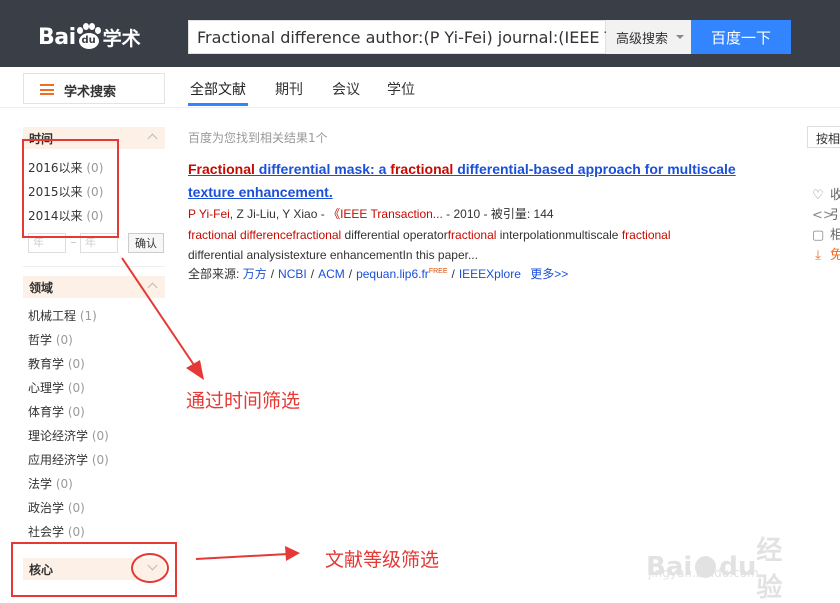 This screenshot has height=603, width=840. Describe the element at coordinates (703, 573) in the screenshot. I see `watermark-url: jingyan.baidu.com` at that location.